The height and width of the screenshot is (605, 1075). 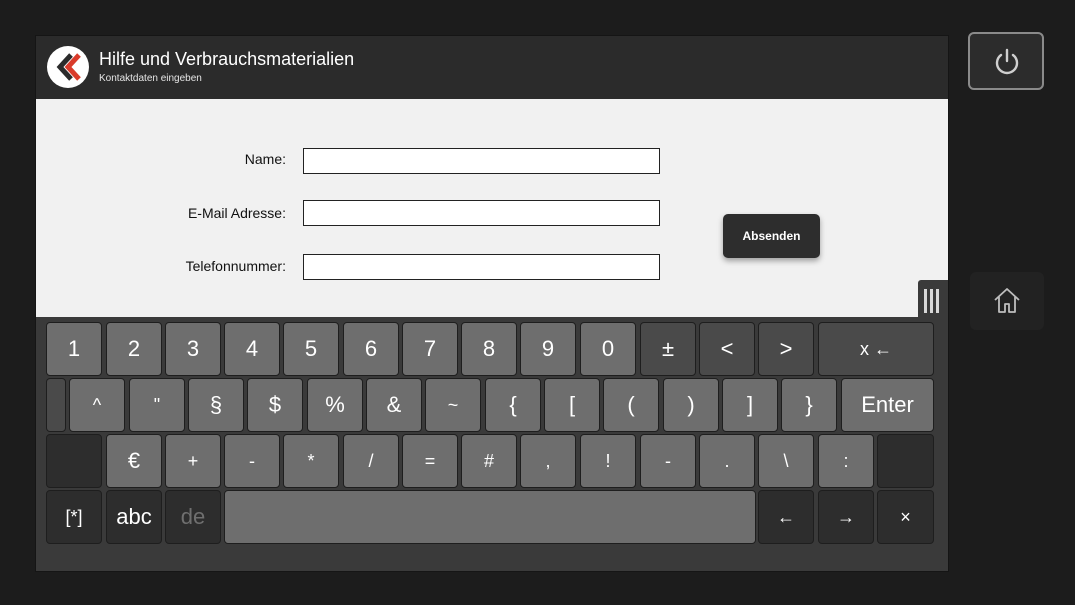 What do you see at coordinates (489, 461) in the screenshot?
I see `key: #` at bounding box center [489, 461].